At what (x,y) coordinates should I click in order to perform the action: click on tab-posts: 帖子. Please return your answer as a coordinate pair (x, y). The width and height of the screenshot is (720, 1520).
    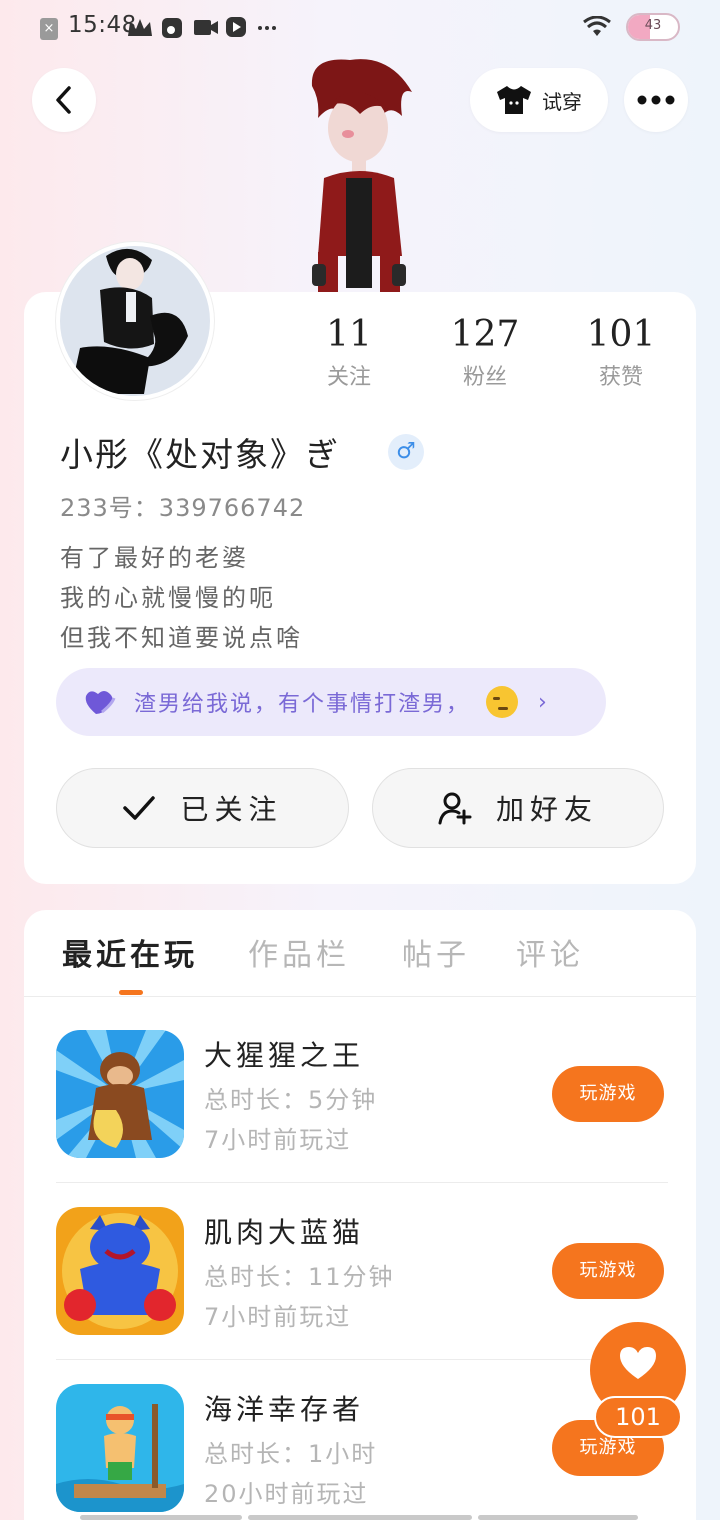
    Looking at the image, I should click on (436, 952).